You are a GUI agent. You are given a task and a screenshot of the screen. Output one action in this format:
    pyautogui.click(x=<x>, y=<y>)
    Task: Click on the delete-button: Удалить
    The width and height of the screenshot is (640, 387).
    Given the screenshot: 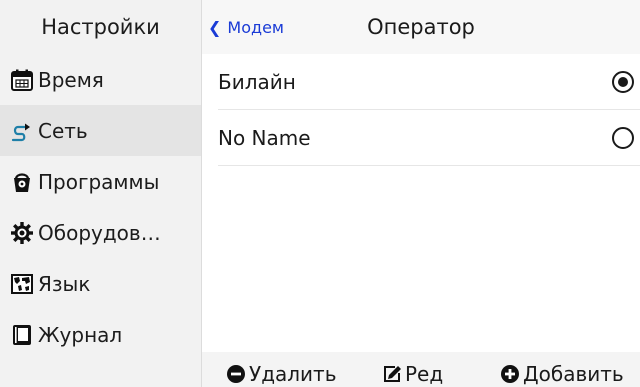 What is the action you would take?
    pyautogui.click(x=281, y=369)
    